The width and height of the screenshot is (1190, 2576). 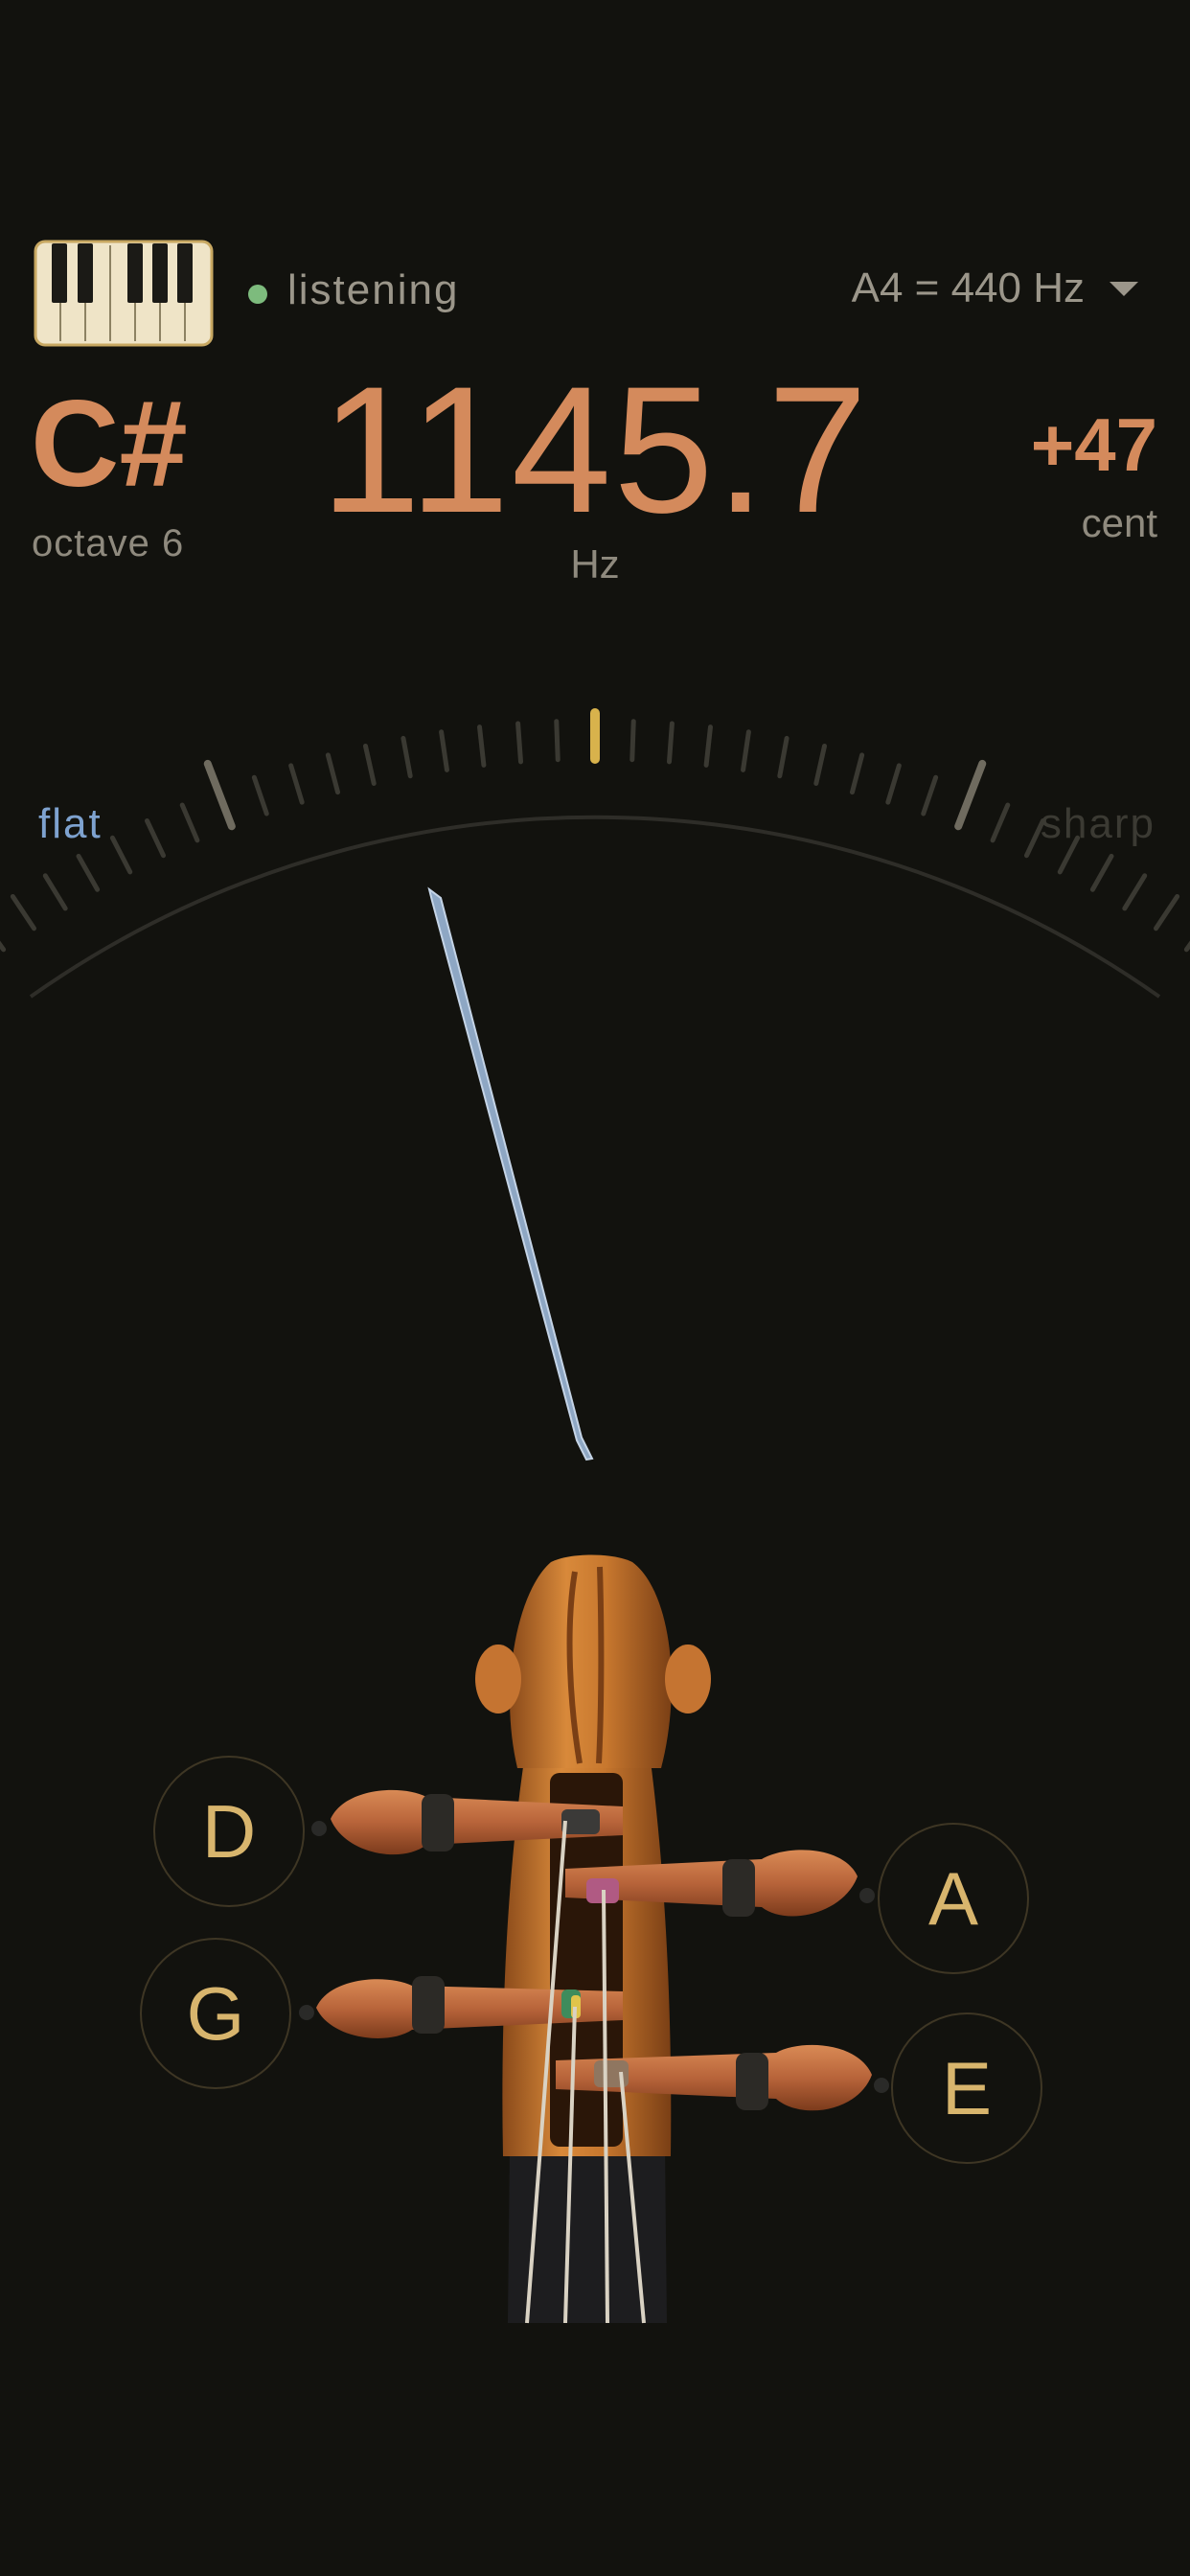 I want to click on string-g-button: G, so click(x=216, y=2013).